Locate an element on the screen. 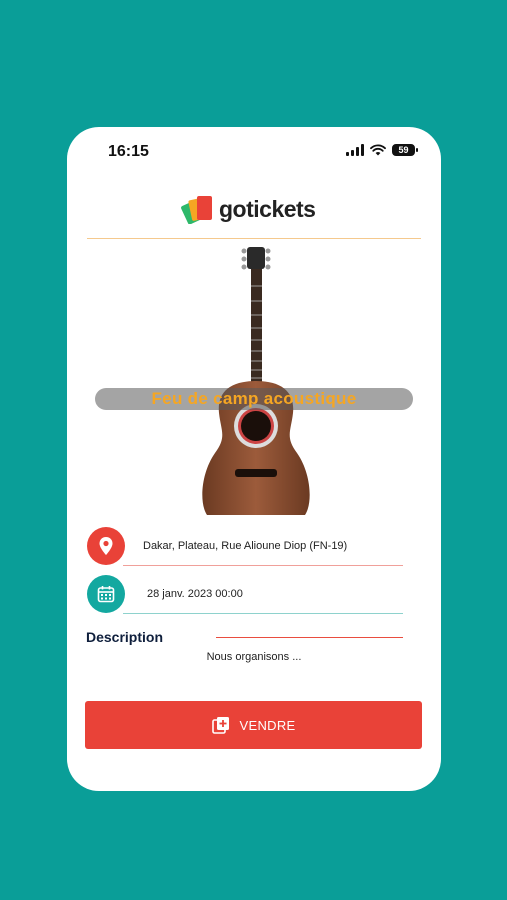  location-row: Dakar, Plateau, Rue Alioune Diop (FN-19) is located at coordinates (245, 547).